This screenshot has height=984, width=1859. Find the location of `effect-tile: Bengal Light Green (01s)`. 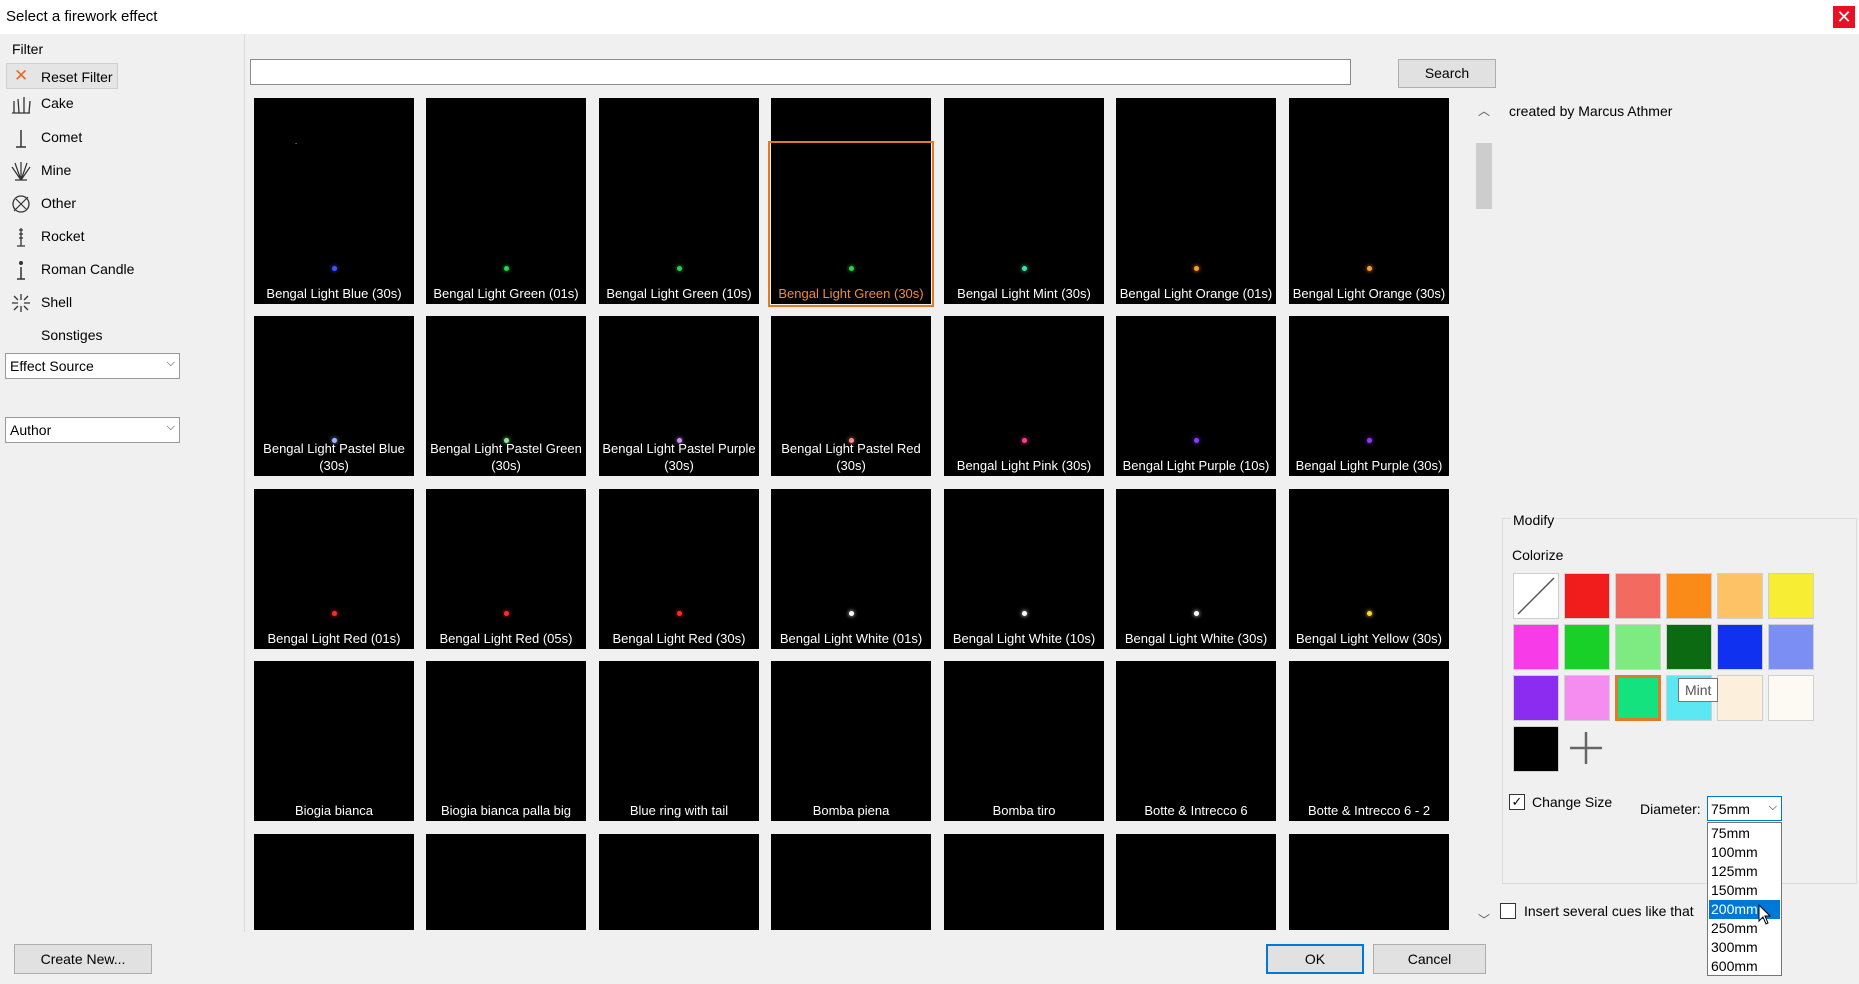

effect-tile: Bengal Light Green (01s) is located at coordinates (506, 224).